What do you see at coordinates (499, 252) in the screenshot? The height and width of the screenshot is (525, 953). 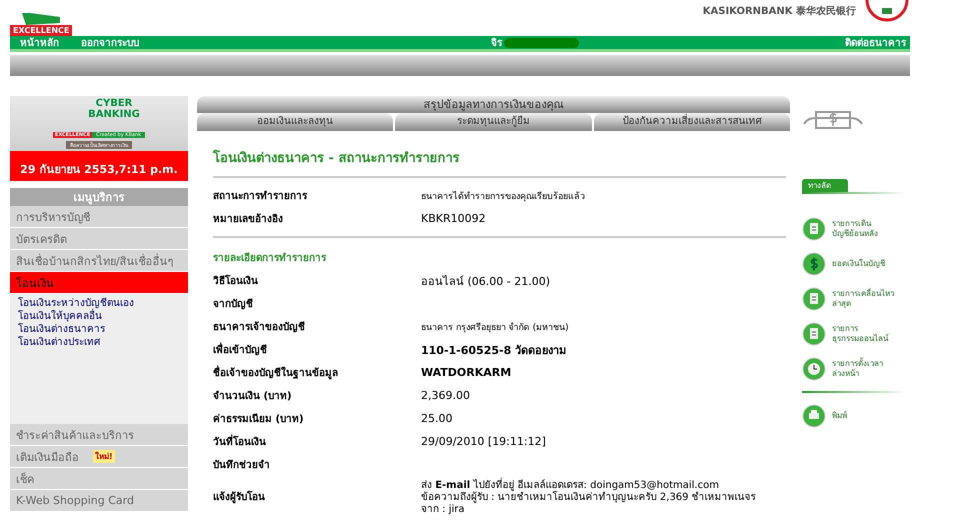 I see `section-title: รายละเอียดการทำรายการ` at bounding box center [499, 252].